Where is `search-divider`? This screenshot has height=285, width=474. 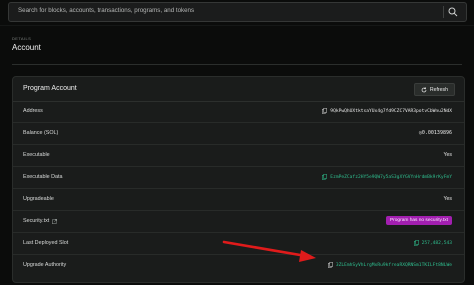
search-divider is located at coordinates (443, 12).